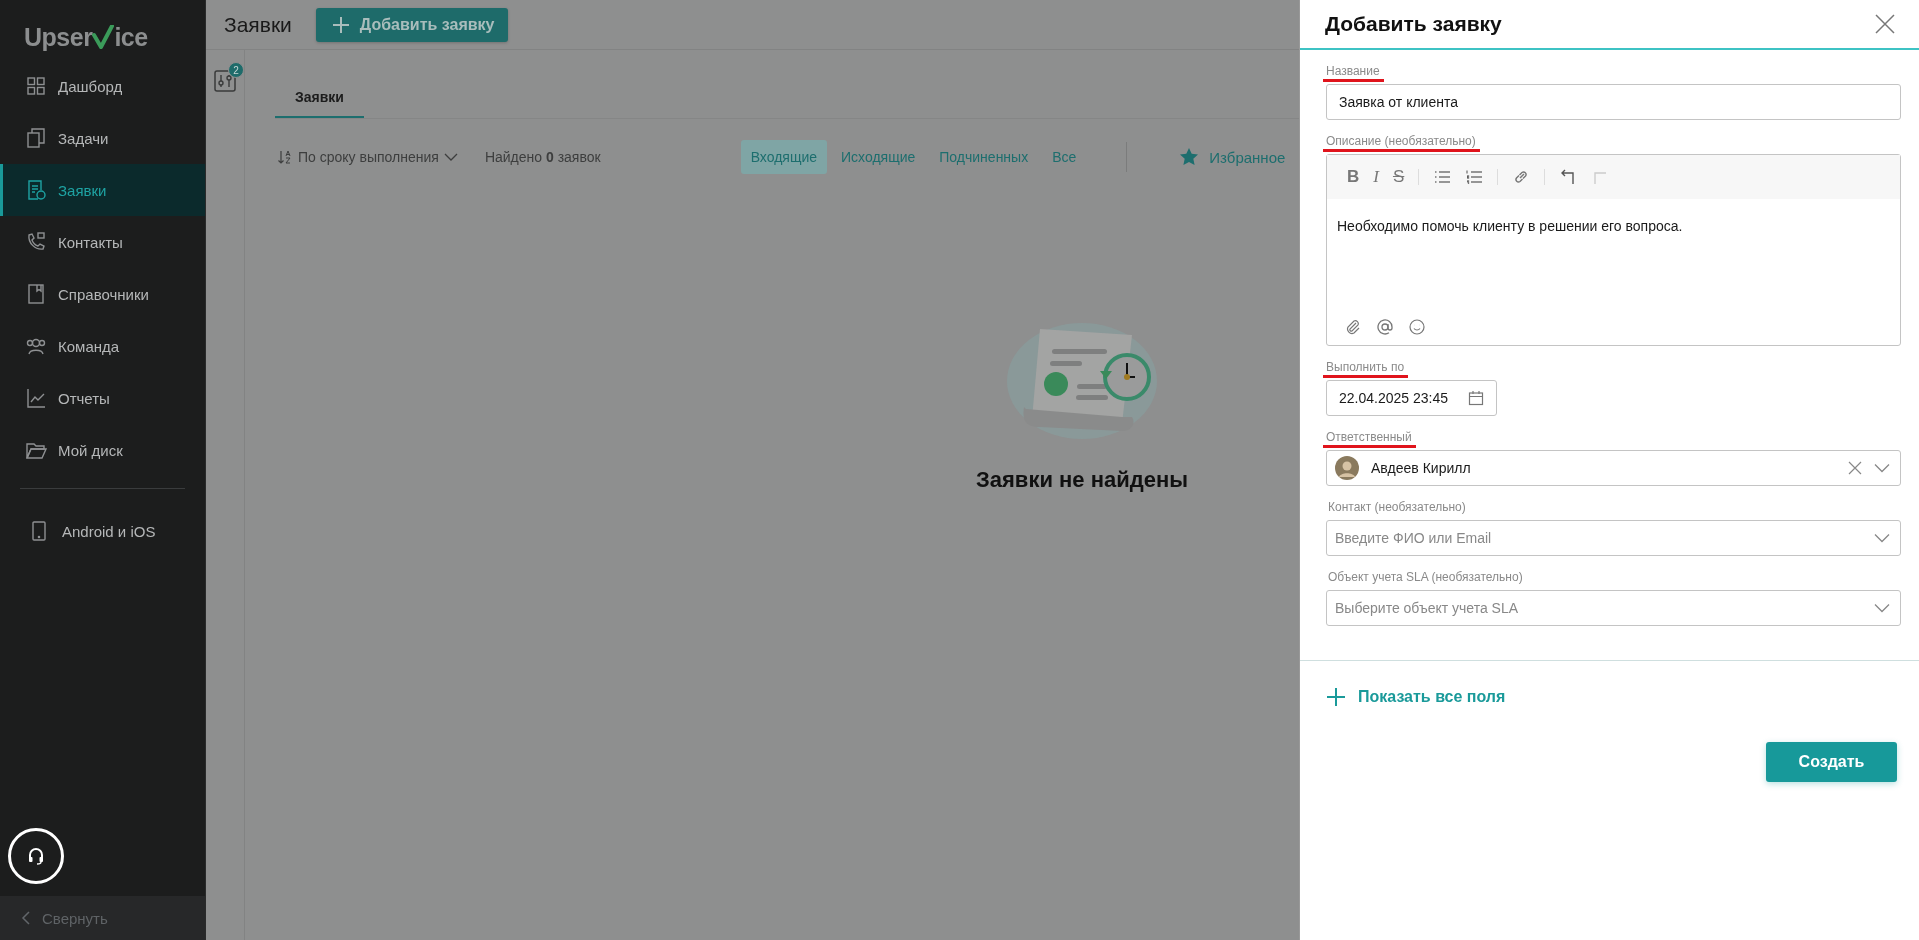 The image size is (1919, 940). What do you see at coordinates (102, 346) in the screenshot?
I see `nav-item: Команда` at bounding box center [102, 346].